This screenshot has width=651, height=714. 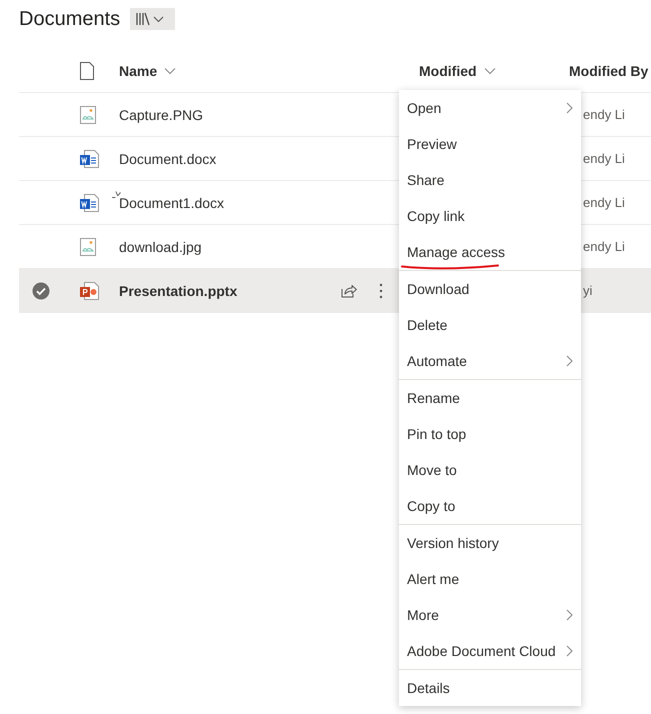 What do you see at coordinates (490, 434) in the screenshot?
I see `menu-item: Pin to top` at bounding box center [490, 434].